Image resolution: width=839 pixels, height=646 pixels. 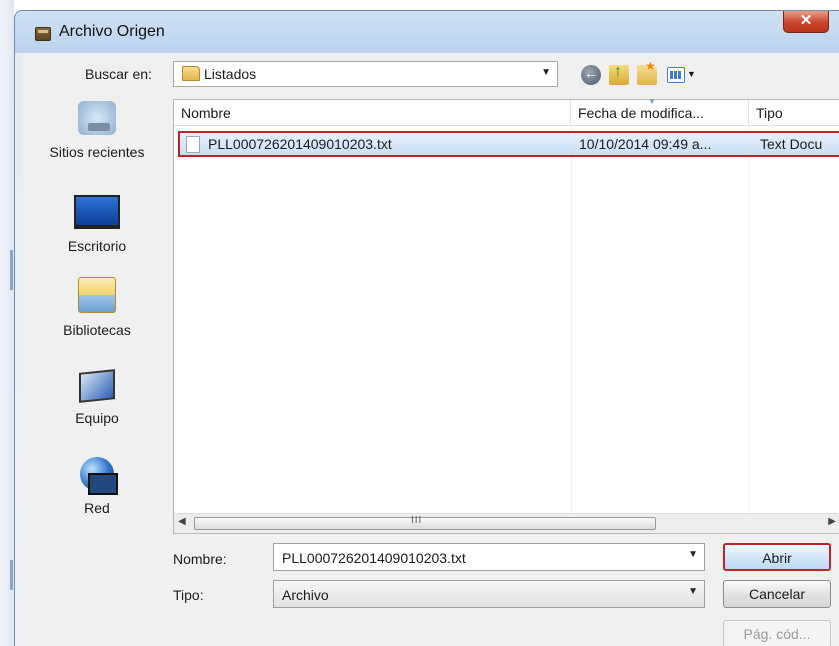 What do you see at coordinates (417, 520) in the screenshot?
I see `scroll-grip: III` at bounding box center [417, 520].